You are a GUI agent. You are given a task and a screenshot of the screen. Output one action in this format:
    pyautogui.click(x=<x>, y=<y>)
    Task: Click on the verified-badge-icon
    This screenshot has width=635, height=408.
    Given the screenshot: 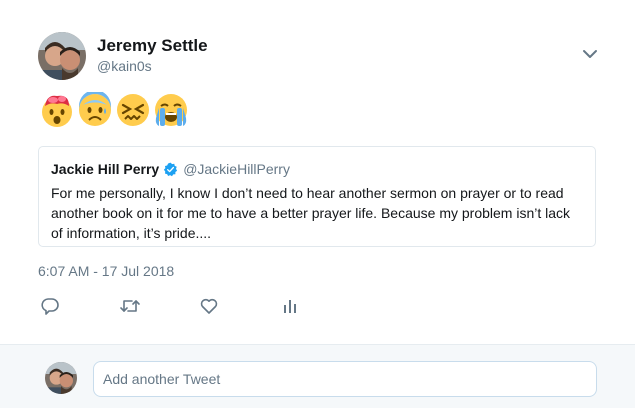 What is the action you would take?
    pyautogui.click(x=171, y=169)
    